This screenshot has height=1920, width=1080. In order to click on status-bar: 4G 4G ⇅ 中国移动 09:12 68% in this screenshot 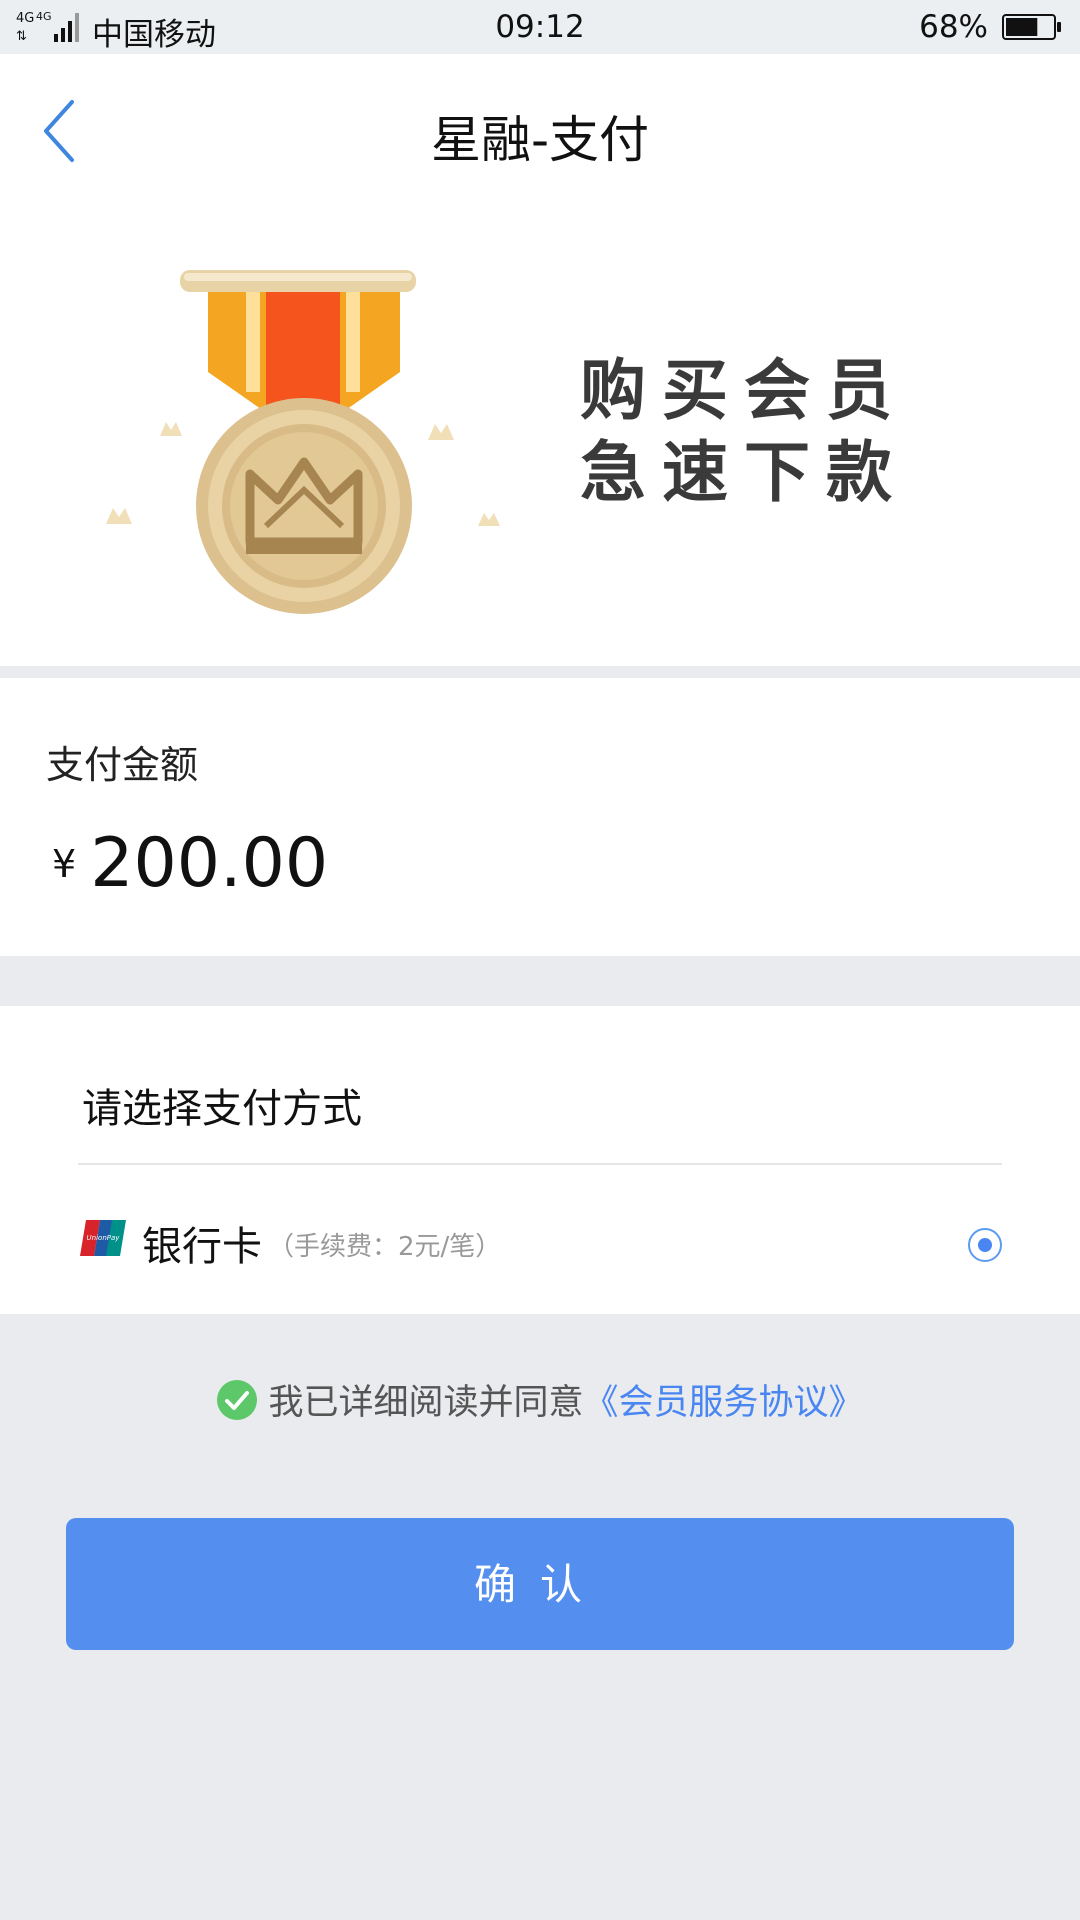, I will do `click(540, 27)`.